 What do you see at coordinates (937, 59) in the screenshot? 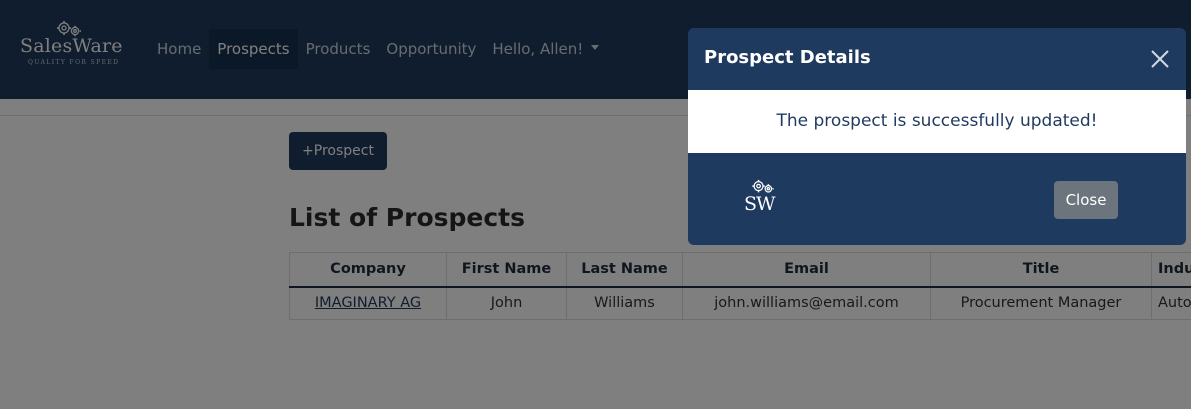
I see `modal-header: Prospect Details` at bounding box center [937, 59].